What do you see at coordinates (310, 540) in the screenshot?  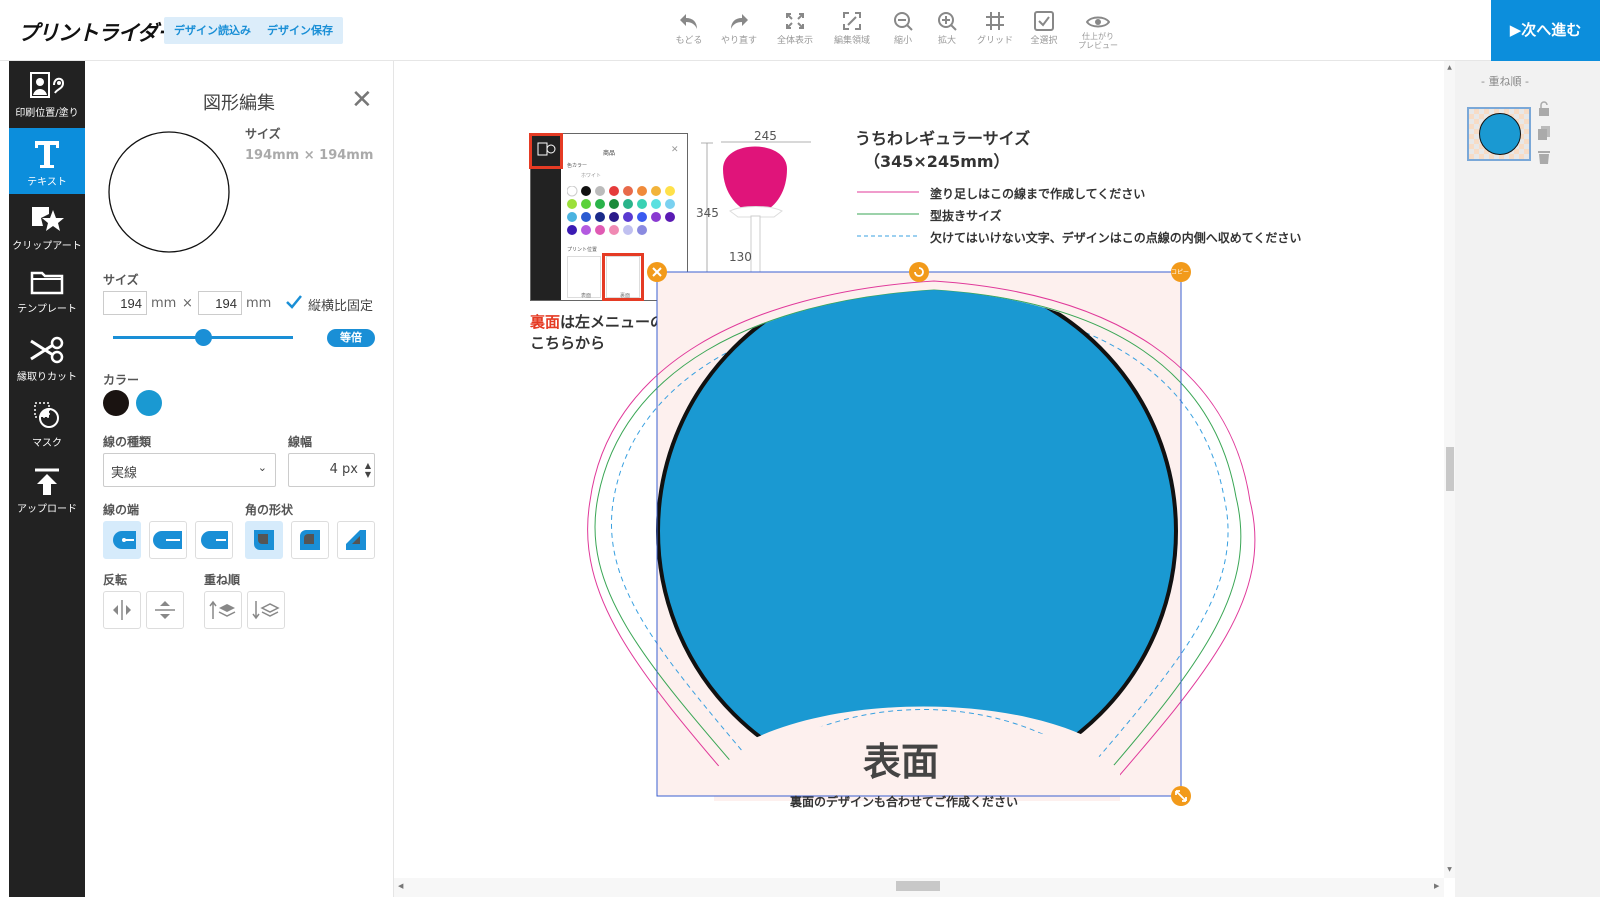 I see `corner-round-button` at bounding box center [310, 540].